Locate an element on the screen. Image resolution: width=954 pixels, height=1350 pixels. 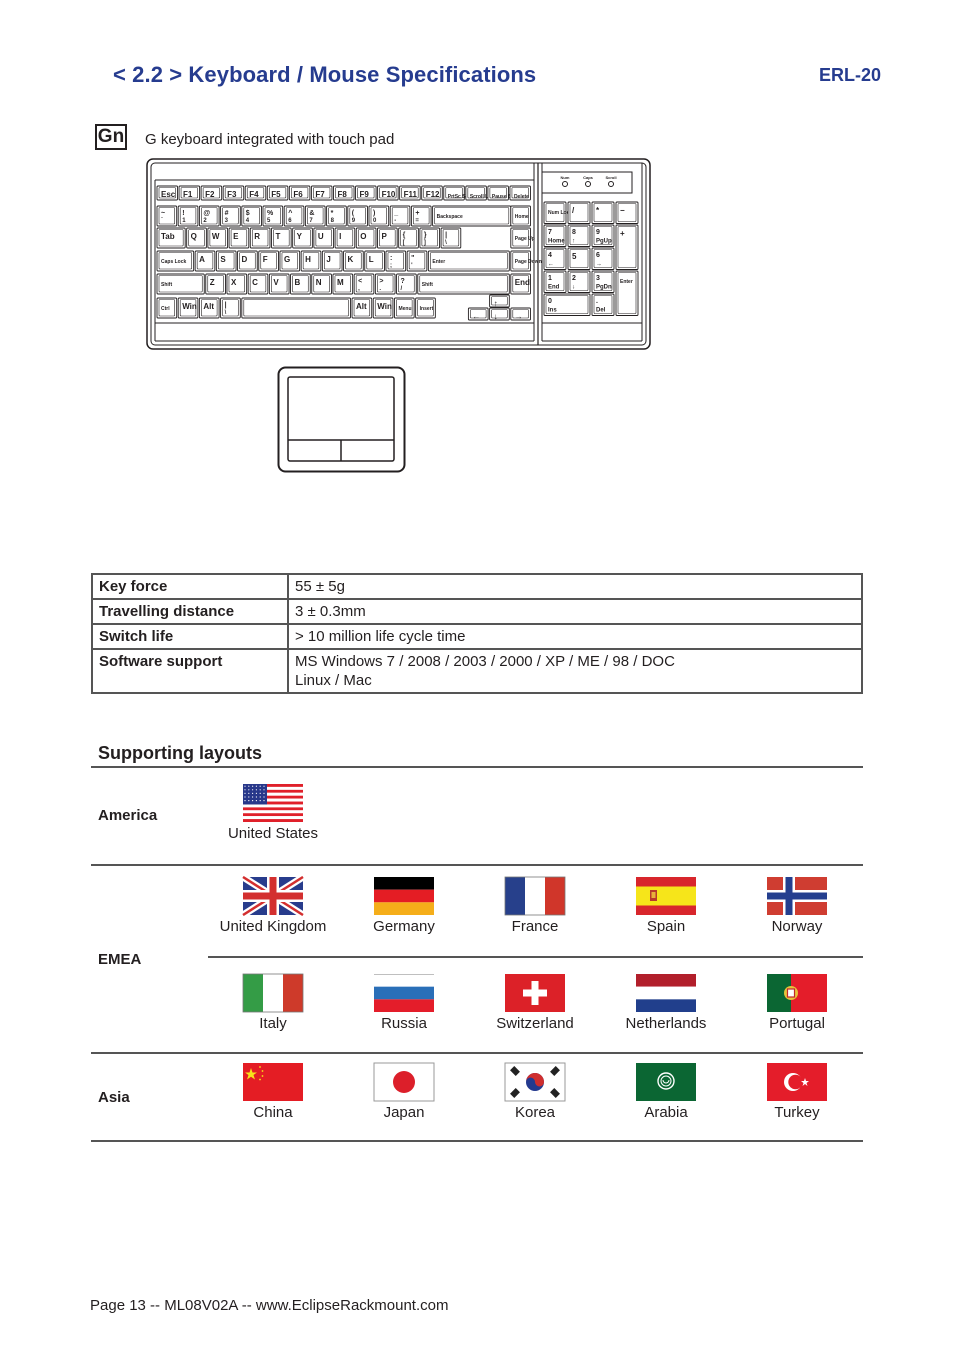
country-name: Italy is located at coordinates (273, 1023).